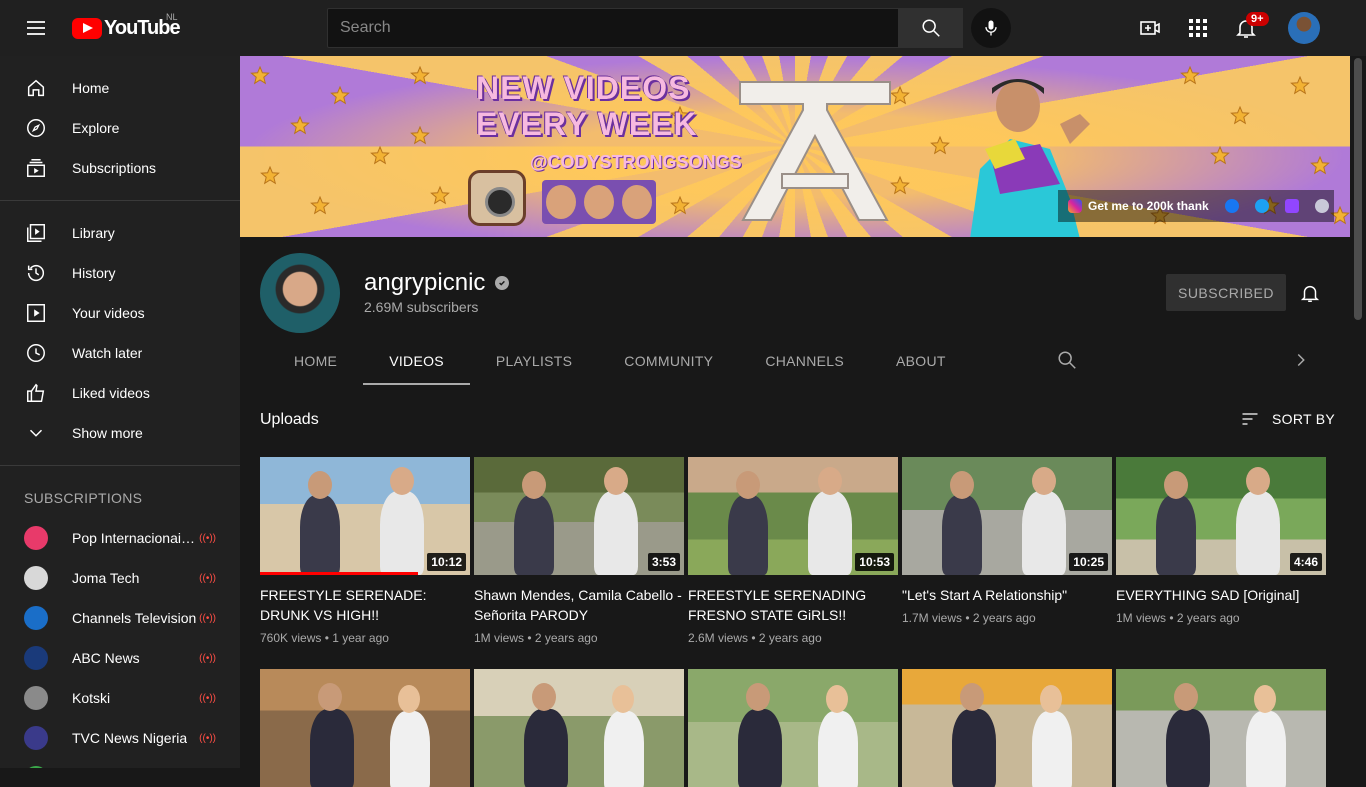 This screenshot has width=1366, height=787. I want to click on subscriptions-icon, so click(36, 168).